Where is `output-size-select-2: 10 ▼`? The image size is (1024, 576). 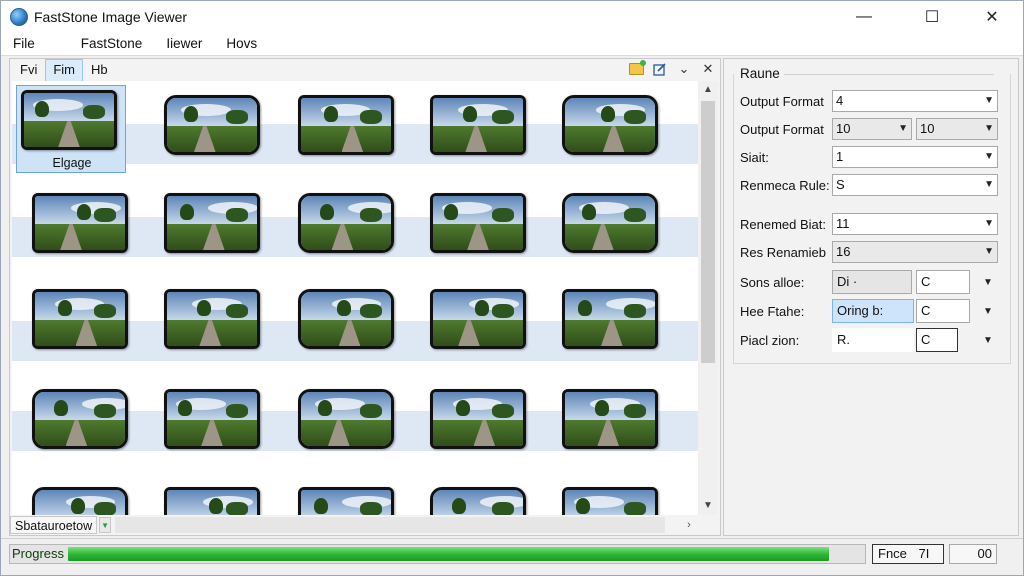
output-size-select-2: 10 ▼ is located at coordinates (957, 129).